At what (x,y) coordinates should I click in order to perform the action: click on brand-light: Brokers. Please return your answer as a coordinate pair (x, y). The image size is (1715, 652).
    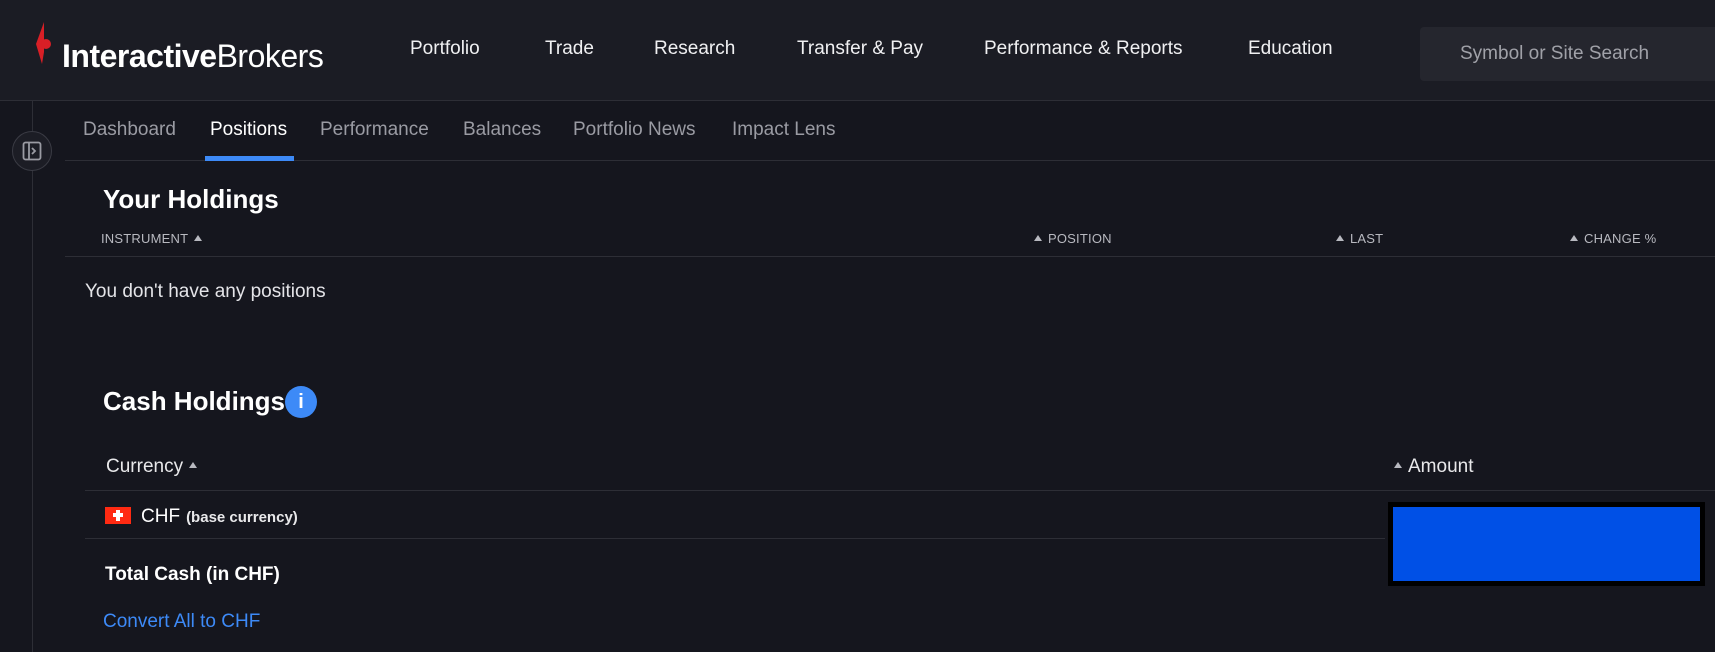
    Looking at the image, I should click on (270, 56).